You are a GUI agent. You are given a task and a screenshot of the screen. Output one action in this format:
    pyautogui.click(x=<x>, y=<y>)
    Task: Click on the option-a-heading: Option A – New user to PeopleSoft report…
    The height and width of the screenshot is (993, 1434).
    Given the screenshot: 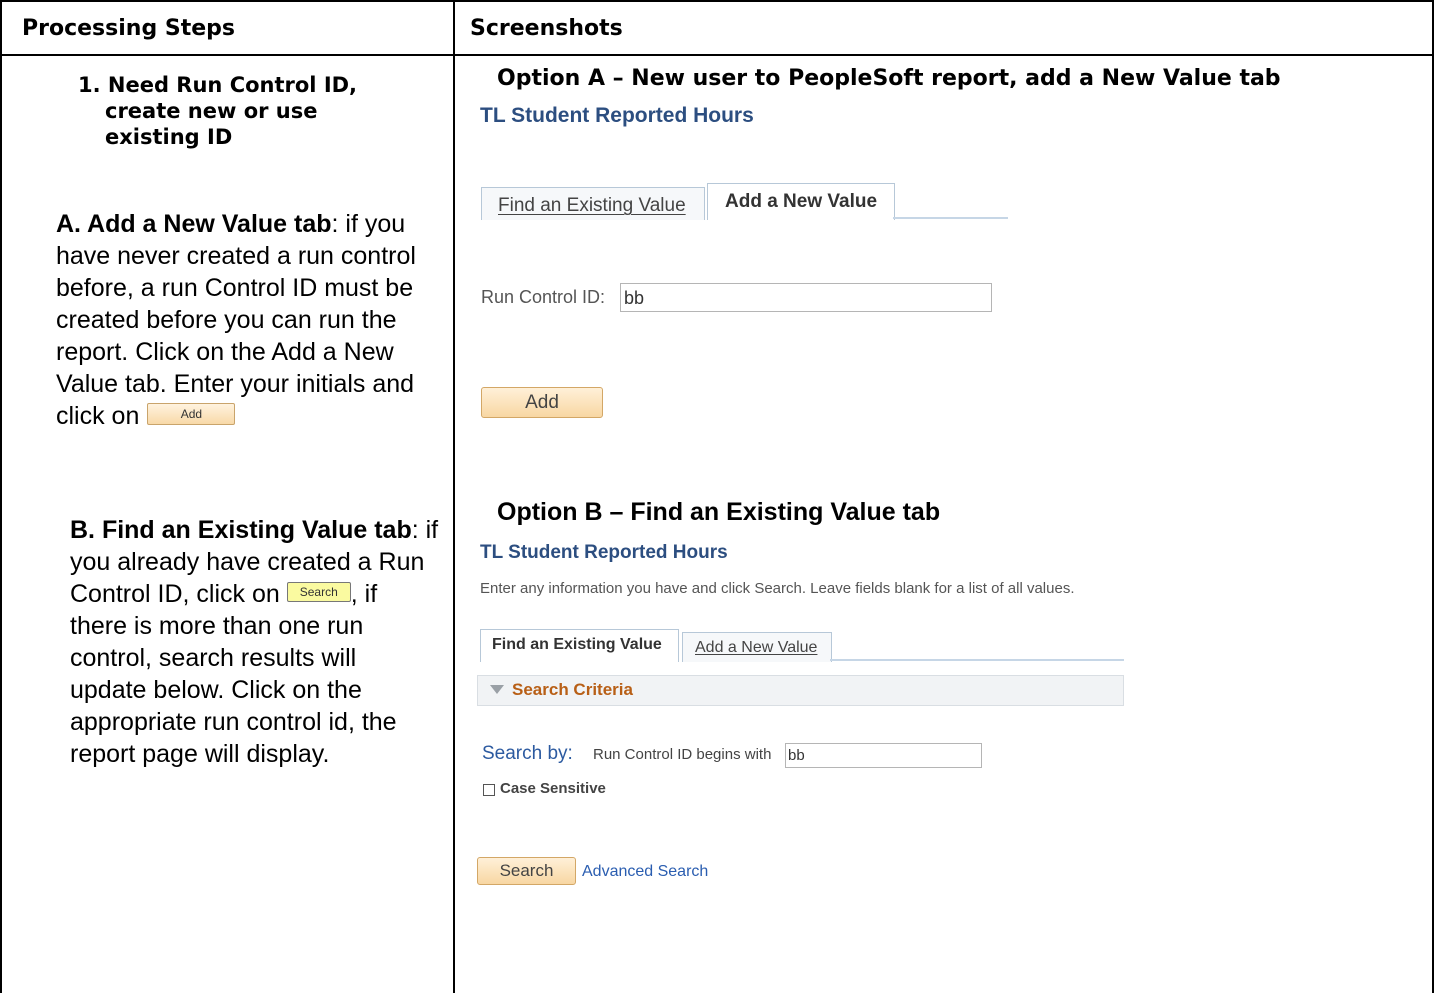 What is the action you would take?
    pyautogui.click(x=889, y=78)
    